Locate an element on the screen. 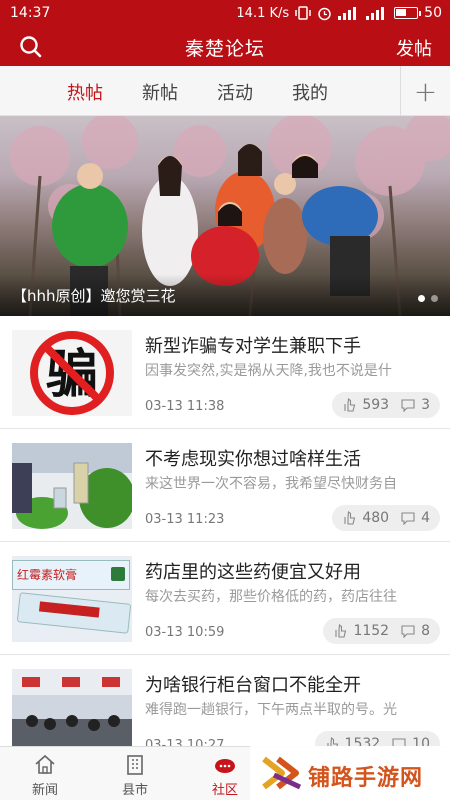  news-title: 为啥银行柜台窗口不能全开 is located at coordinates (253, 685).